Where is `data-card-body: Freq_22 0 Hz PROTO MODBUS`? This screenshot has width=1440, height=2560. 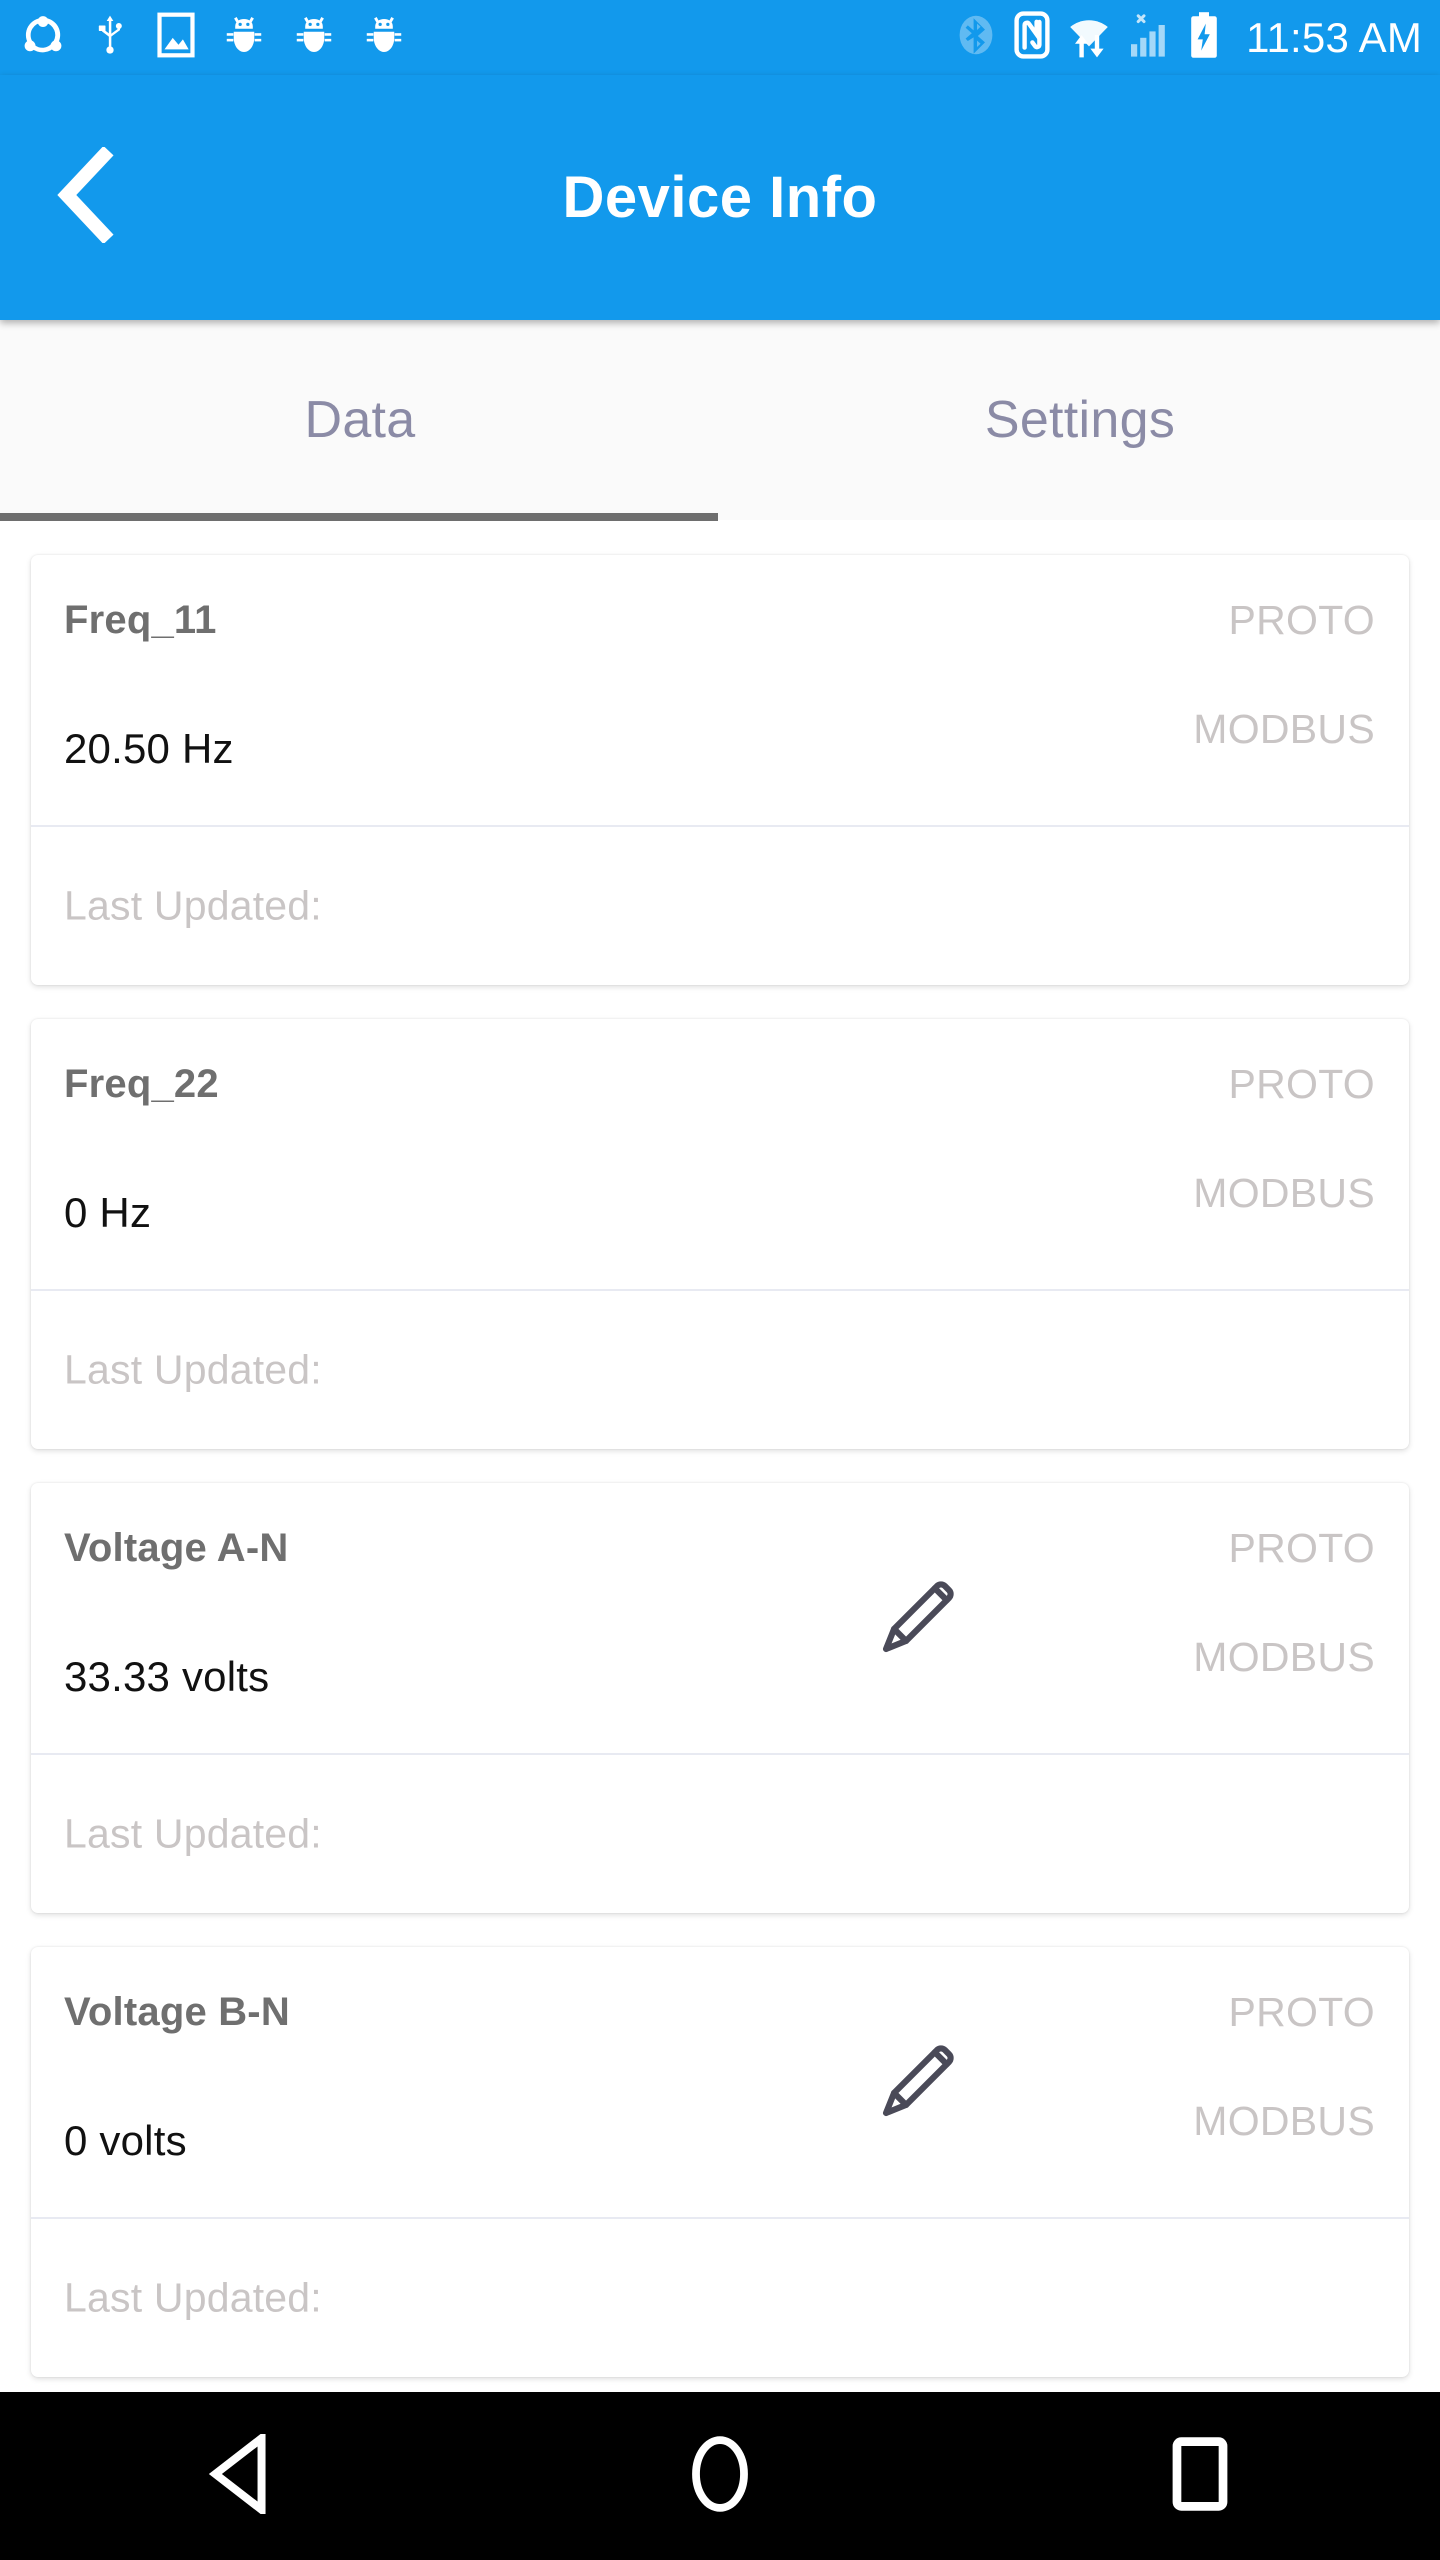 data-card-body: Freq_22 0 Hz PROTO MODBUS is located at coordinates (720, 1154).